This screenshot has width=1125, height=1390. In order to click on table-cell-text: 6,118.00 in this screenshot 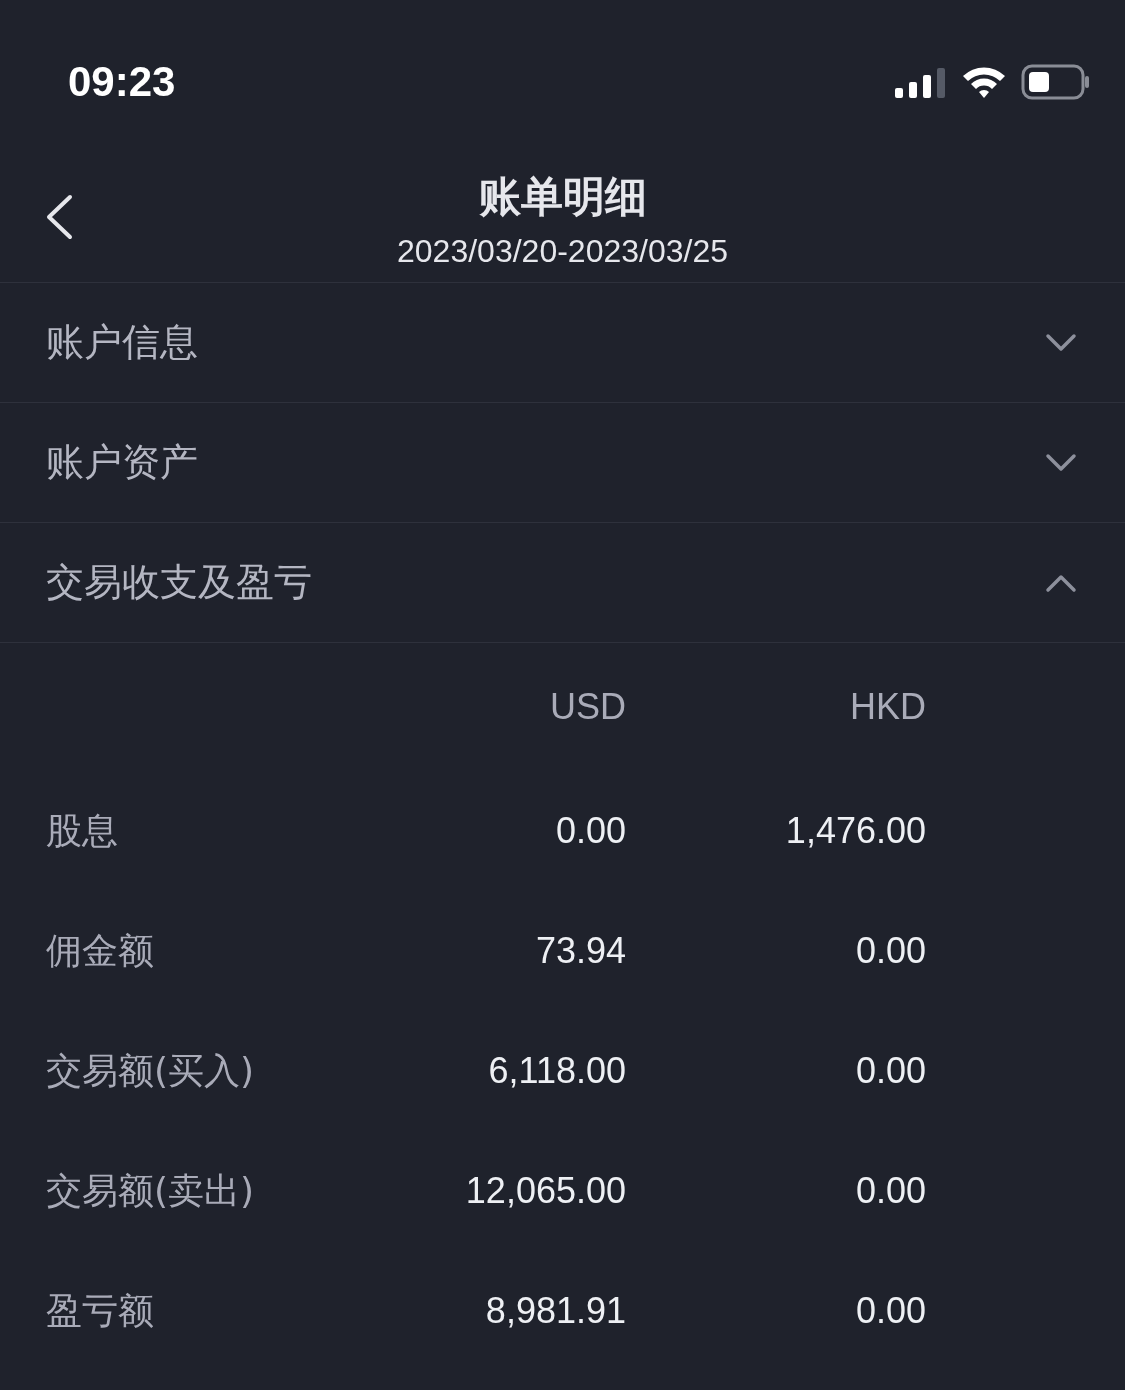, I will do `click(556, 1071)`.